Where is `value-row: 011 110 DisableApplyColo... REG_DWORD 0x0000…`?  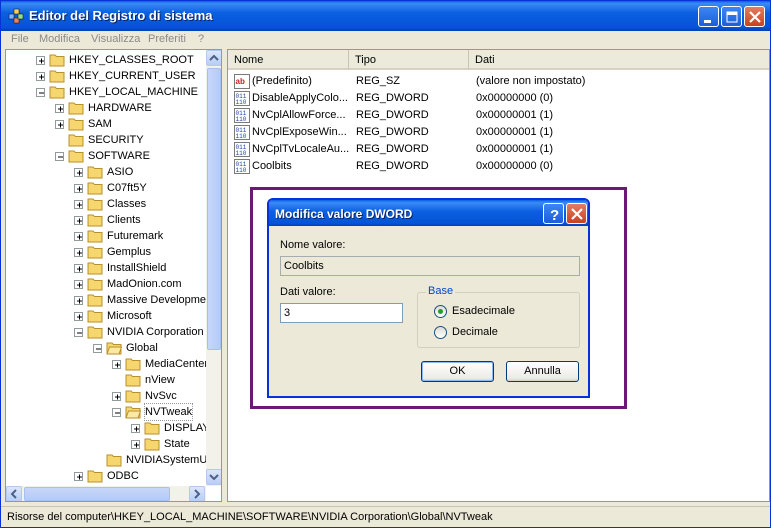 value-row: 011 110 DisableApplyColo... REG_DWORD 0x0000… is located at coordinates (498, 98).